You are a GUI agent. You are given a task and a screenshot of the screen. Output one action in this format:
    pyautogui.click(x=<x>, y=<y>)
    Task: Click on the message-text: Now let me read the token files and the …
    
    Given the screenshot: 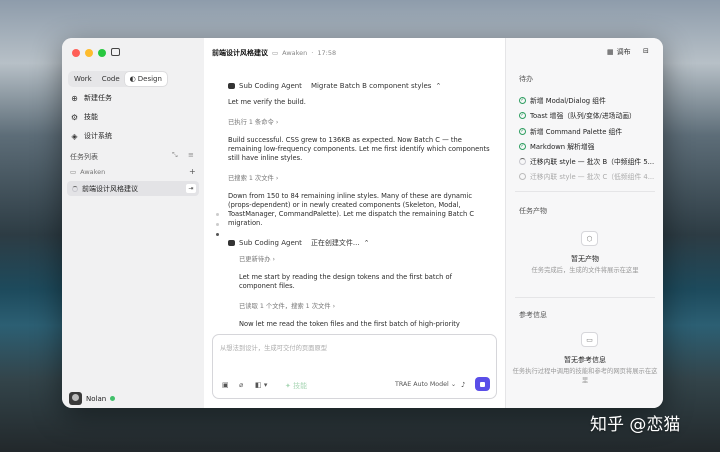 What is the action you would take?
    pyautogui.click(x=349, y=324)
    